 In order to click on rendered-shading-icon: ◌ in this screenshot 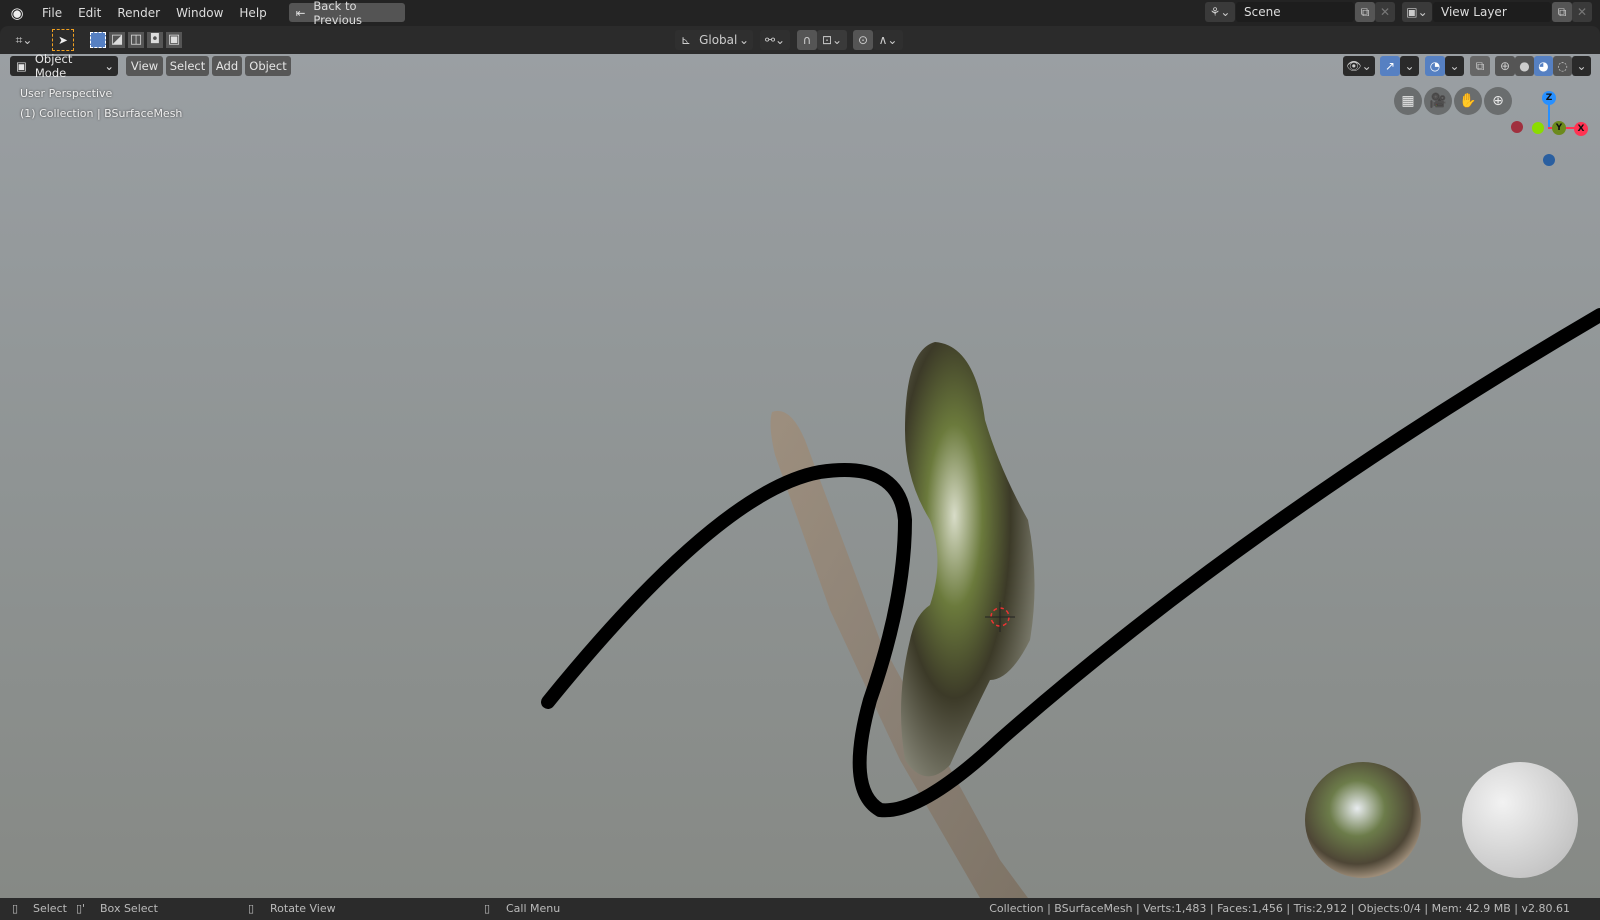, I will do `click(1562, 66)`.